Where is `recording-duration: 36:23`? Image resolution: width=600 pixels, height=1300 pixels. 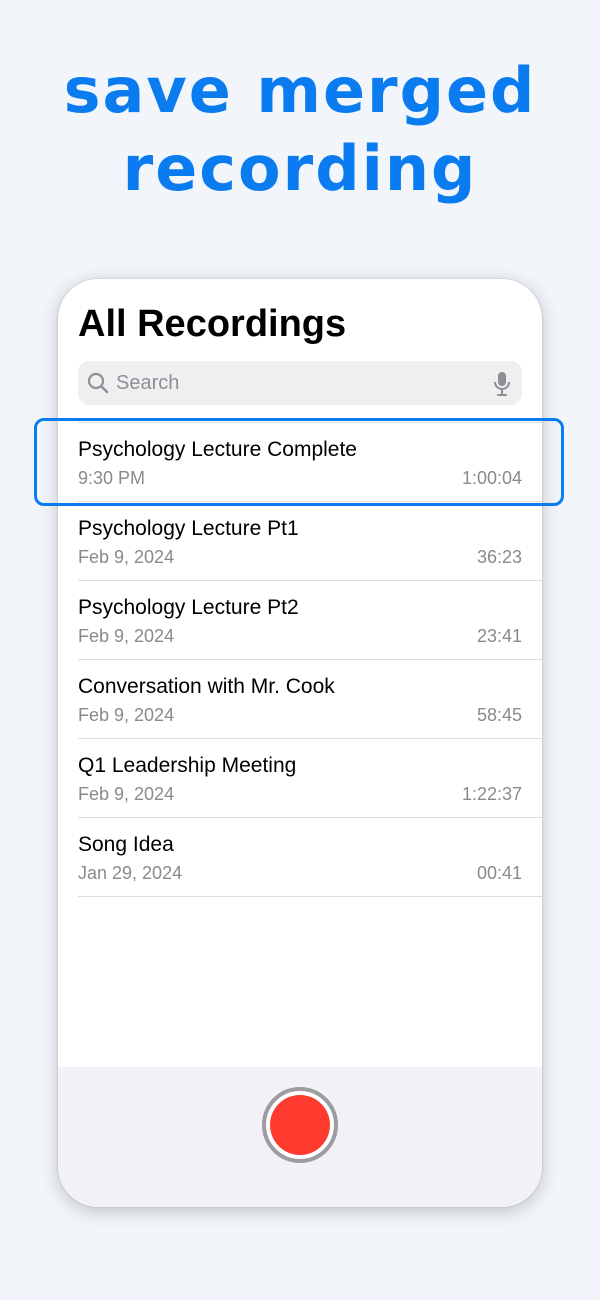 recording-duration: 36:23 is located at coordinates (499, 557).